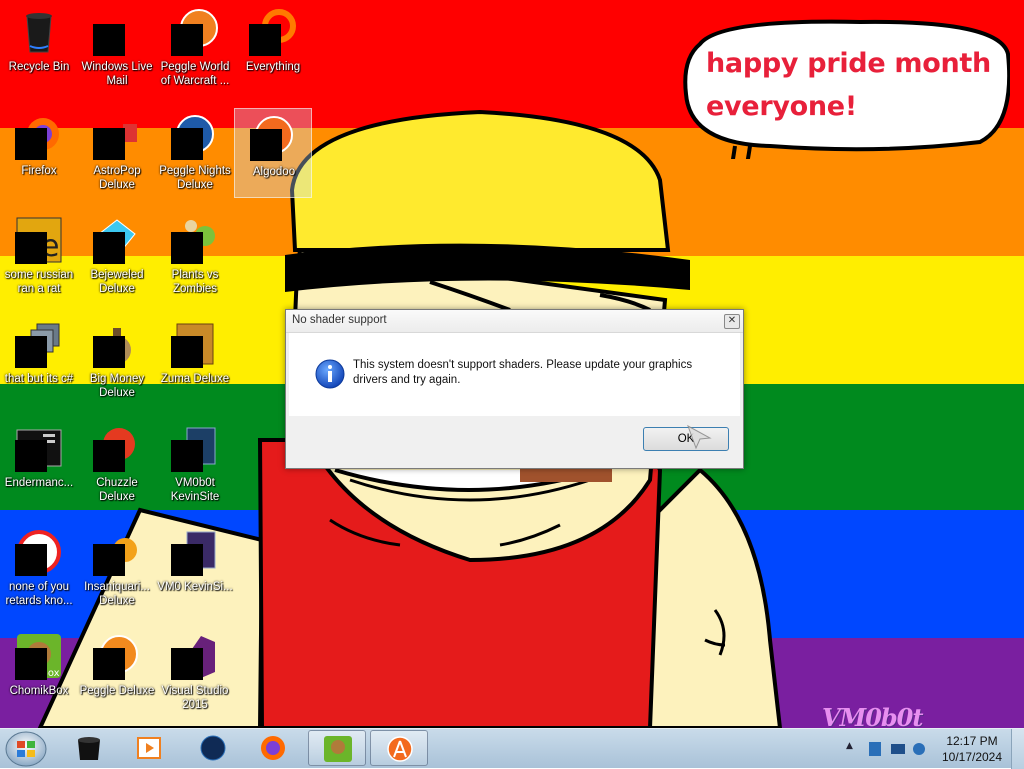 The image size is (1024, 769). What do you see at coordinates (195, 153) in the screenshot?
I see `desktop-icon-peggle-nights: Peggle Nights Deluxe` at bounding box center [195, 153].